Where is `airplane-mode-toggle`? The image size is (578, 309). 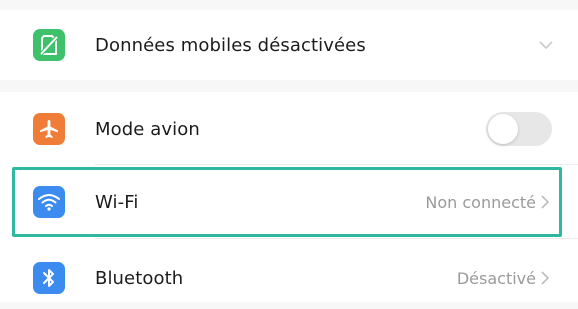 airplane-mode-toggle is located at coordinates (519, 129).